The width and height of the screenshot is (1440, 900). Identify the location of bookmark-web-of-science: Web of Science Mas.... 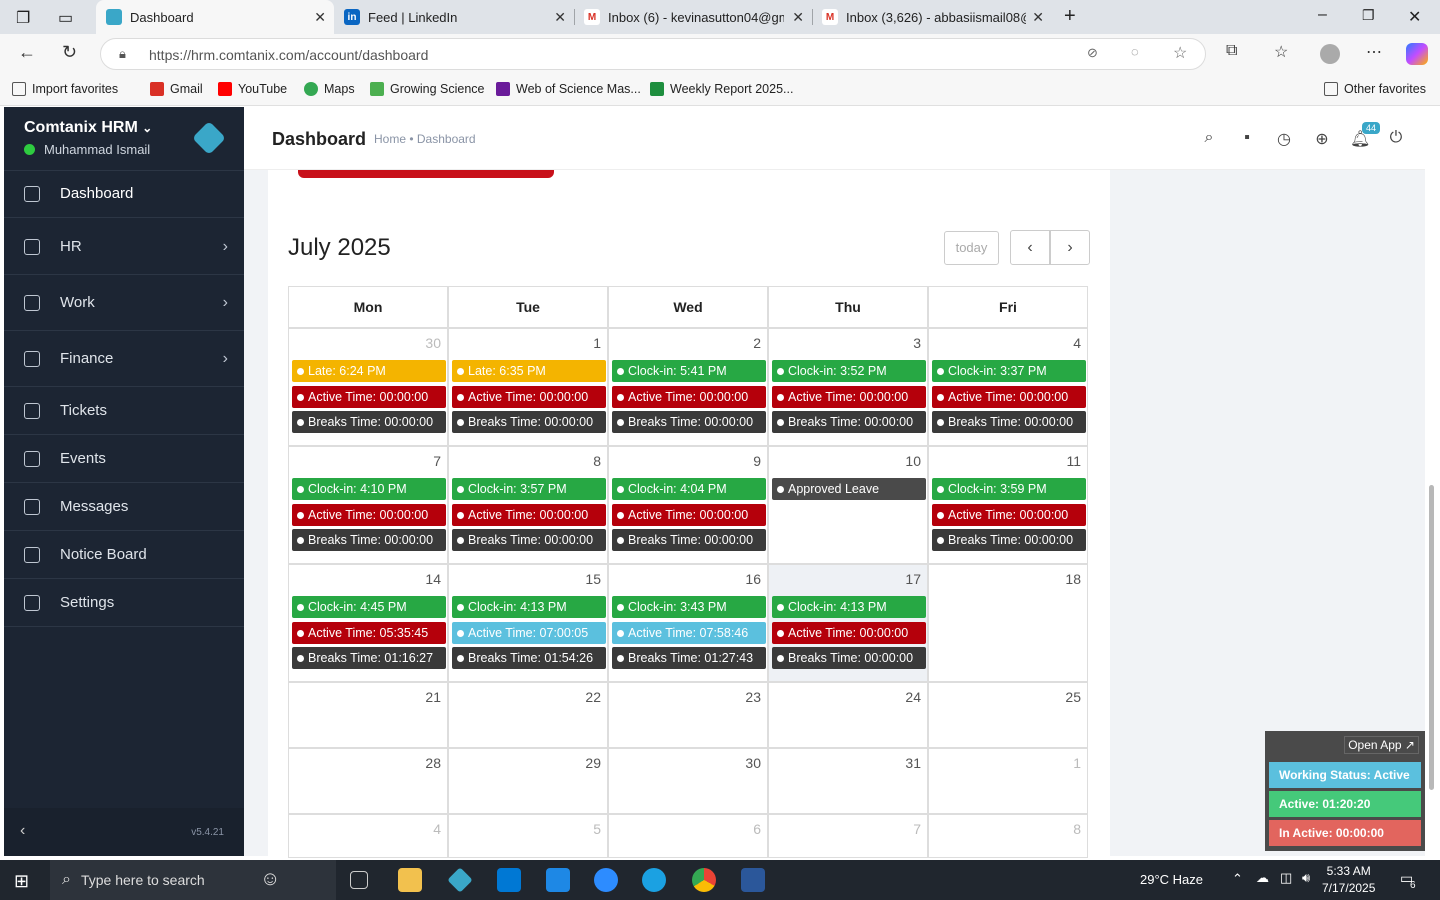
(568, 89).